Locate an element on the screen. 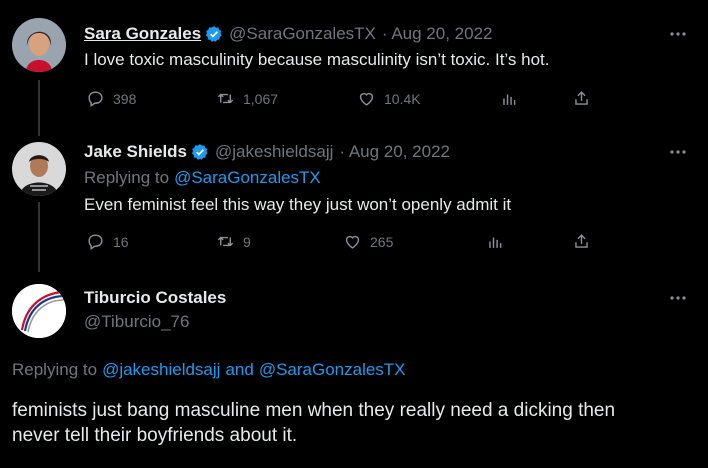 Image resolution: width=708 pixels, height=468 pixels. like-count: 10.4K is located at coordinates (402, 98).